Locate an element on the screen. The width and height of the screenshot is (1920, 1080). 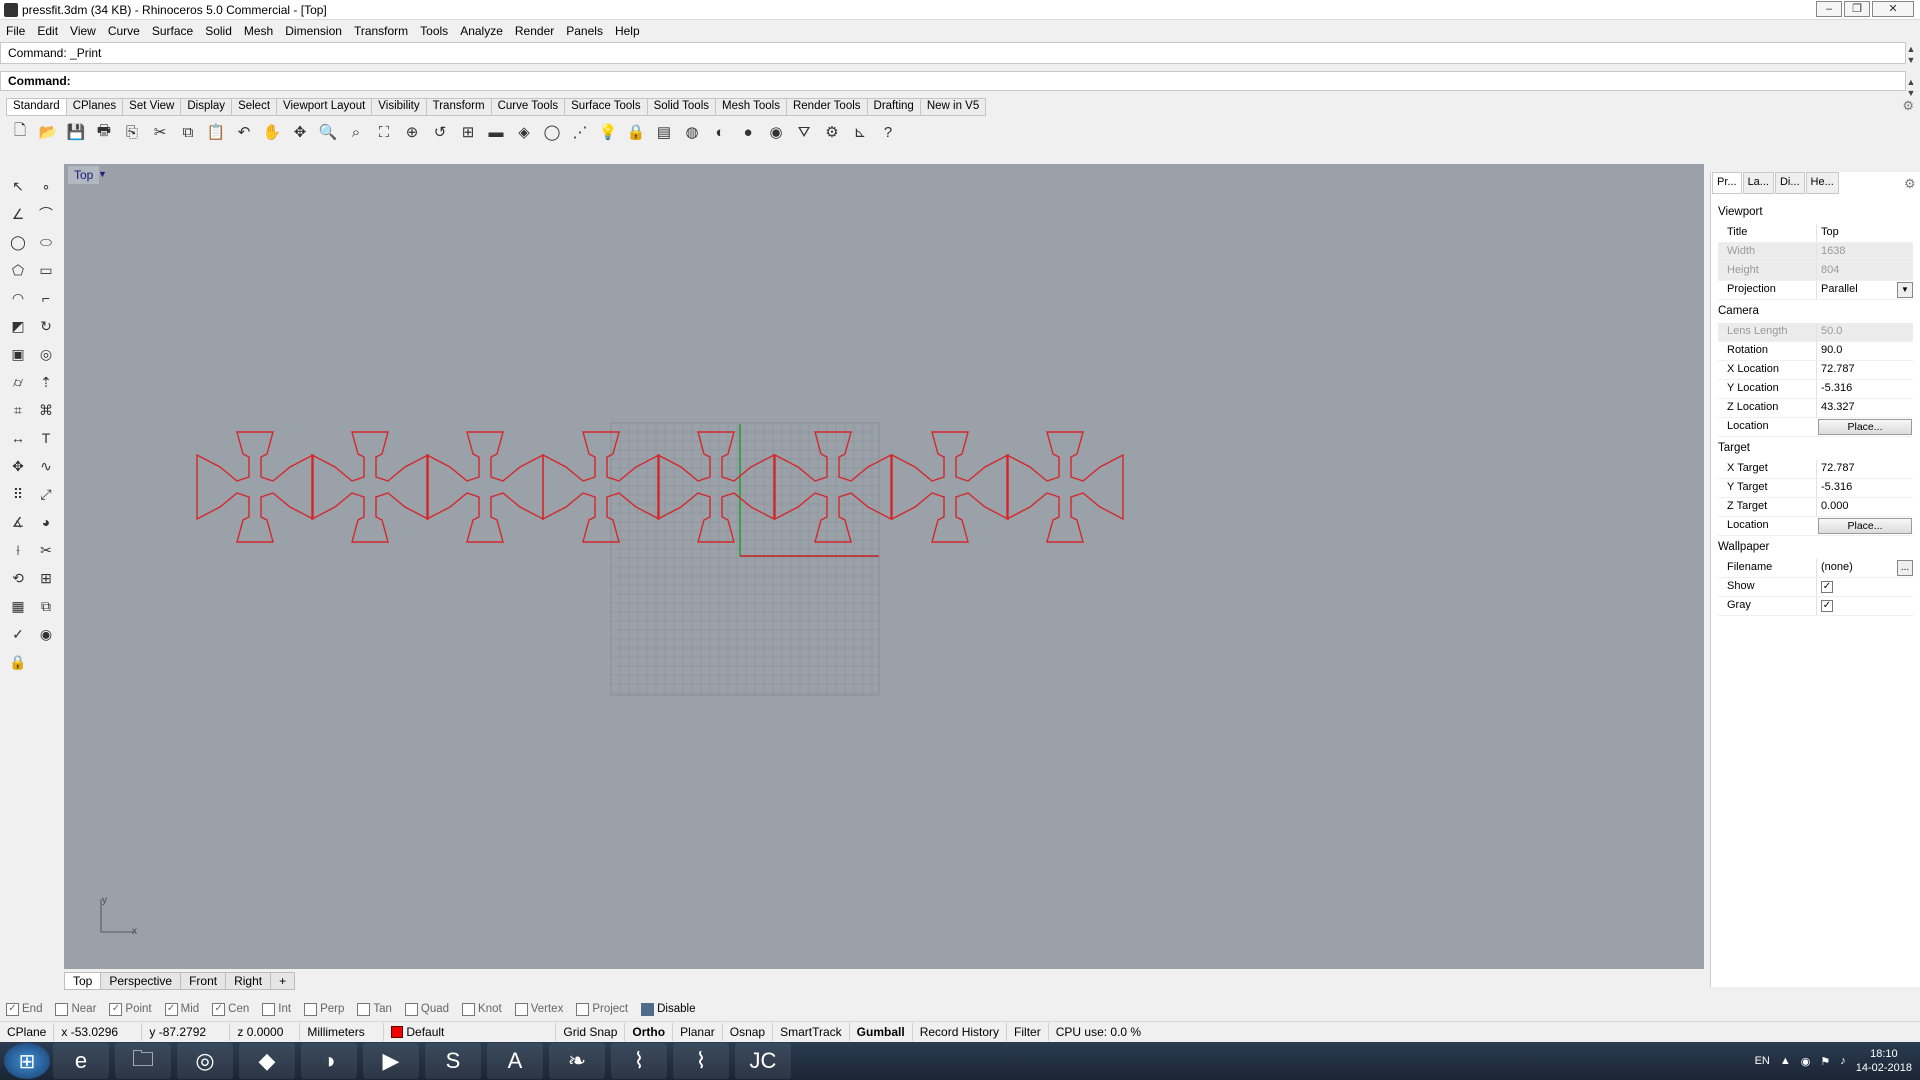
acrobat-icon: A is located at coordinates (515, 1061).